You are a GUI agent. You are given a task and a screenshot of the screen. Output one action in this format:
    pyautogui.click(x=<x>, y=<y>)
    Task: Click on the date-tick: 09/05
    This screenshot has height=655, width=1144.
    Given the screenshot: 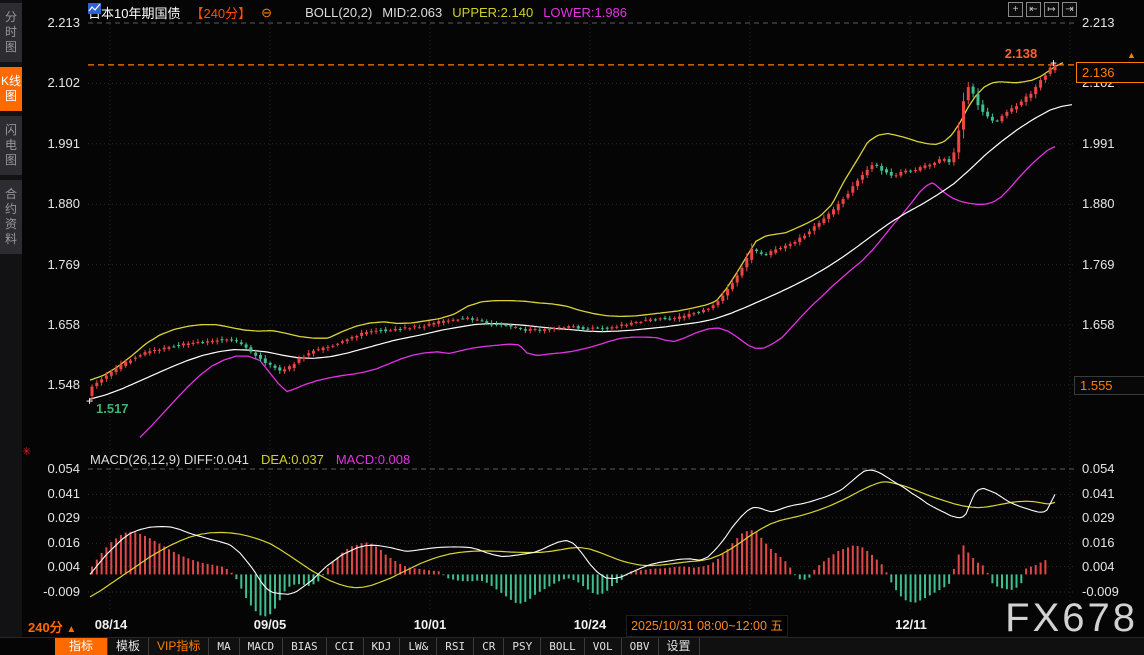 What is the action you would take?
    pyautogui.click(x=270, y=624)
    